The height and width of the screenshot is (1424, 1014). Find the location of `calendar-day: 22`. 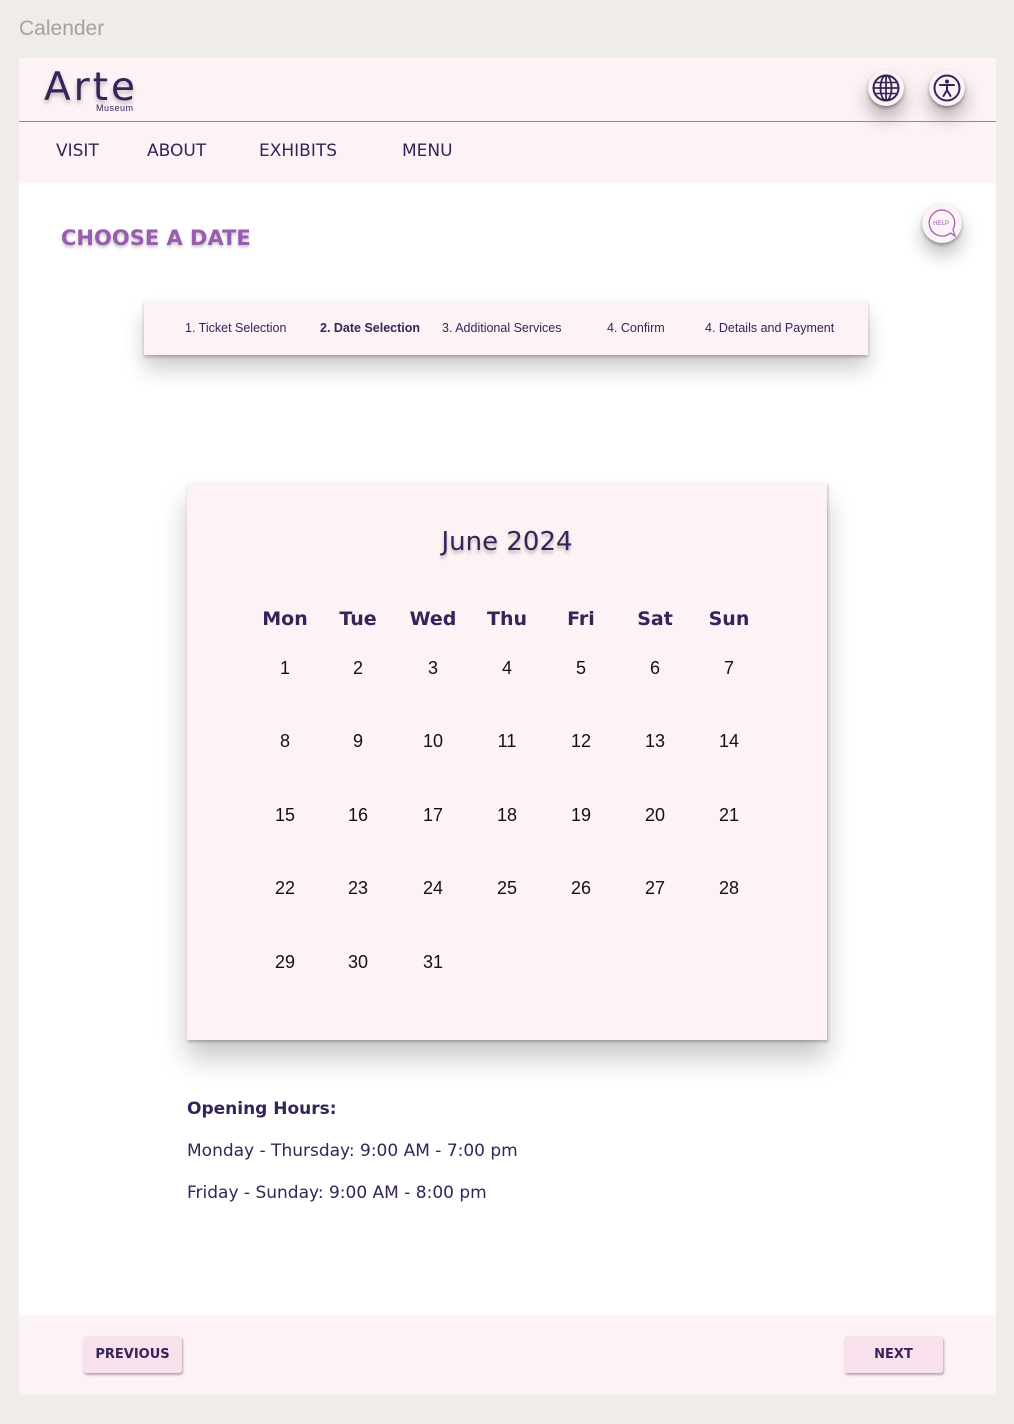

calendar-day: 22 is located at coordinates (285, 888).